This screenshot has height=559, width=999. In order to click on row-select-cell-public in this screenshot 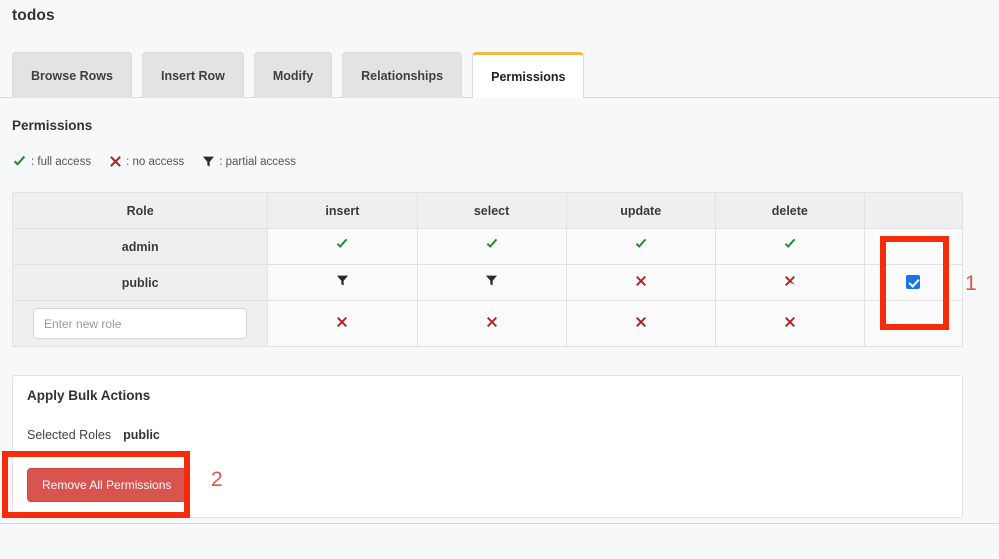, I will do `click(913, 282)`.